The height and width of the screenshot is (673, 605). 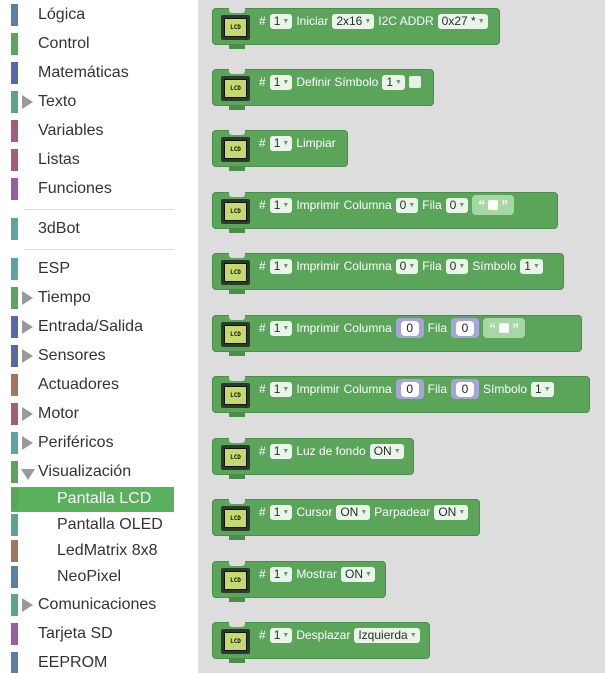 I want to click on toolbox-subcategory: Pantalla LCD, so click(x=92, y=499).